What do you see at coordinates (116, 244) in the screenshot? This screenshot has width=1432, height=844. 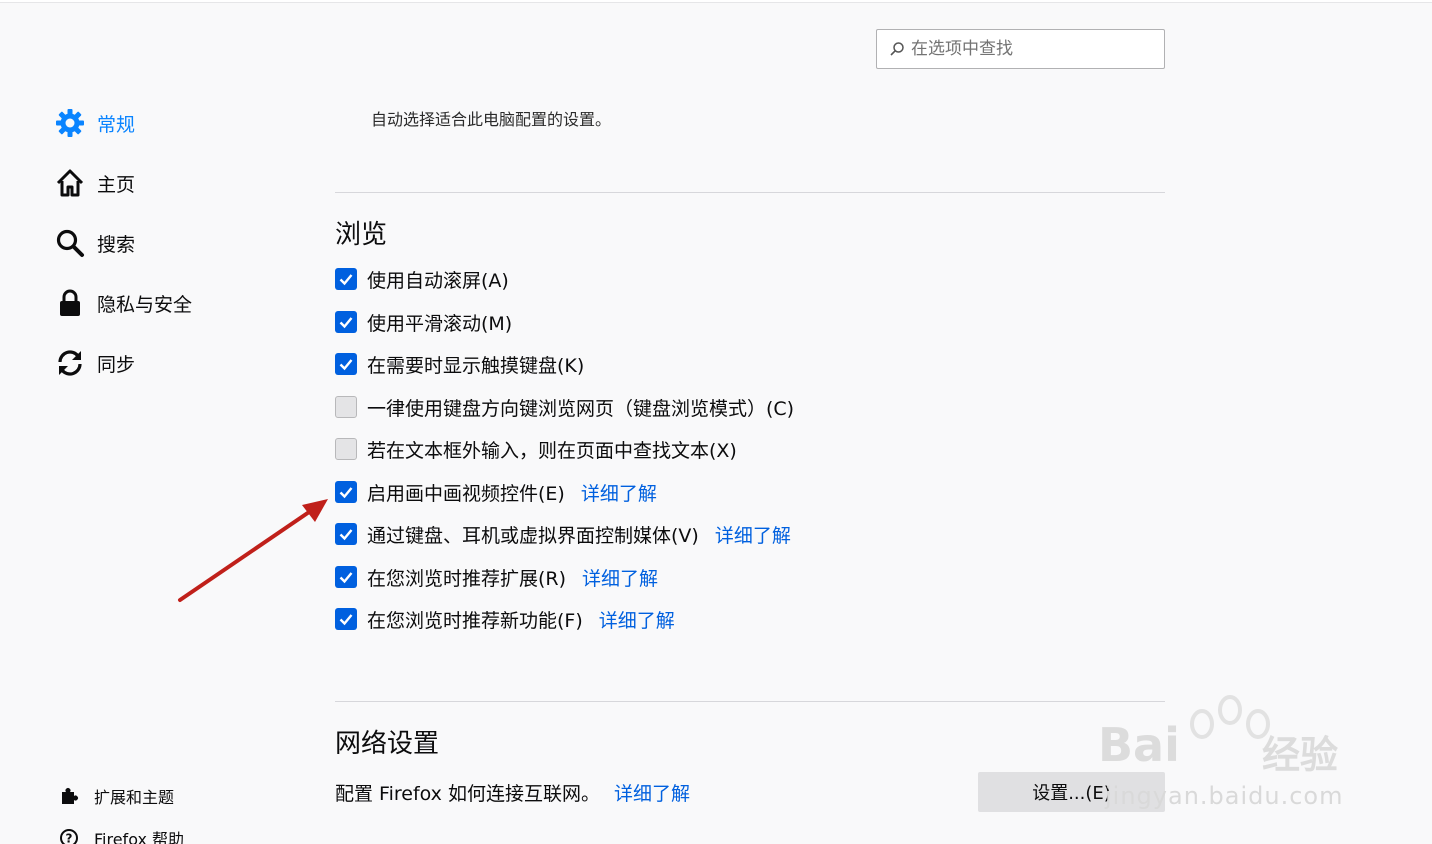 I see `sidebar-item-label: 搜索` at bounding box center [116, 244].